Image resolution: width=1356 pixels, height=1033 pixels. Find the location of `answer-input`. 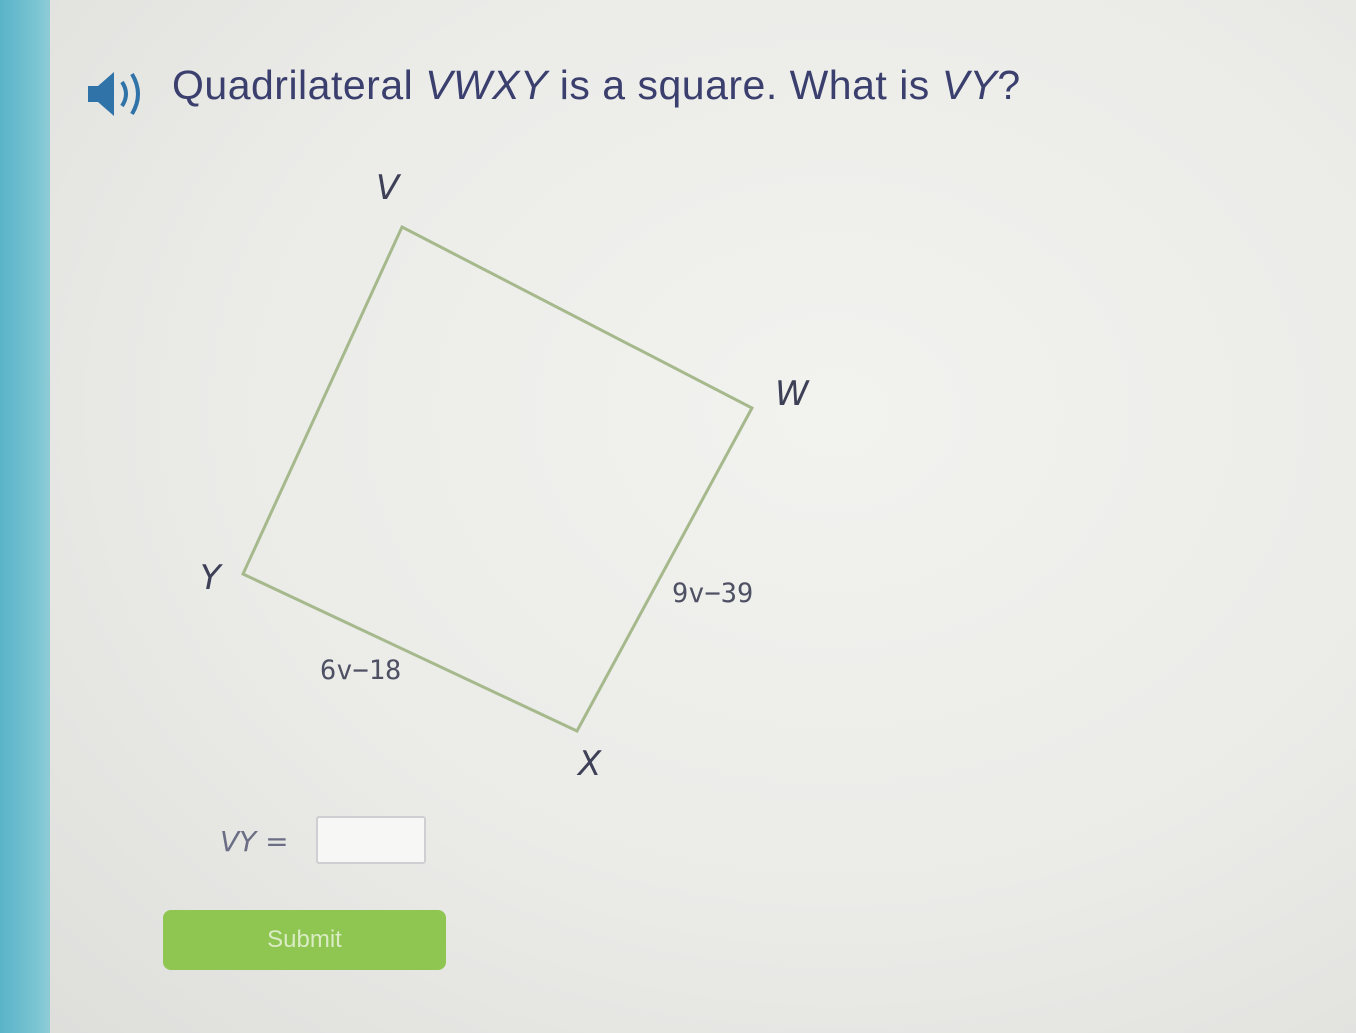

answer-input is located at coordinates (371, 840).